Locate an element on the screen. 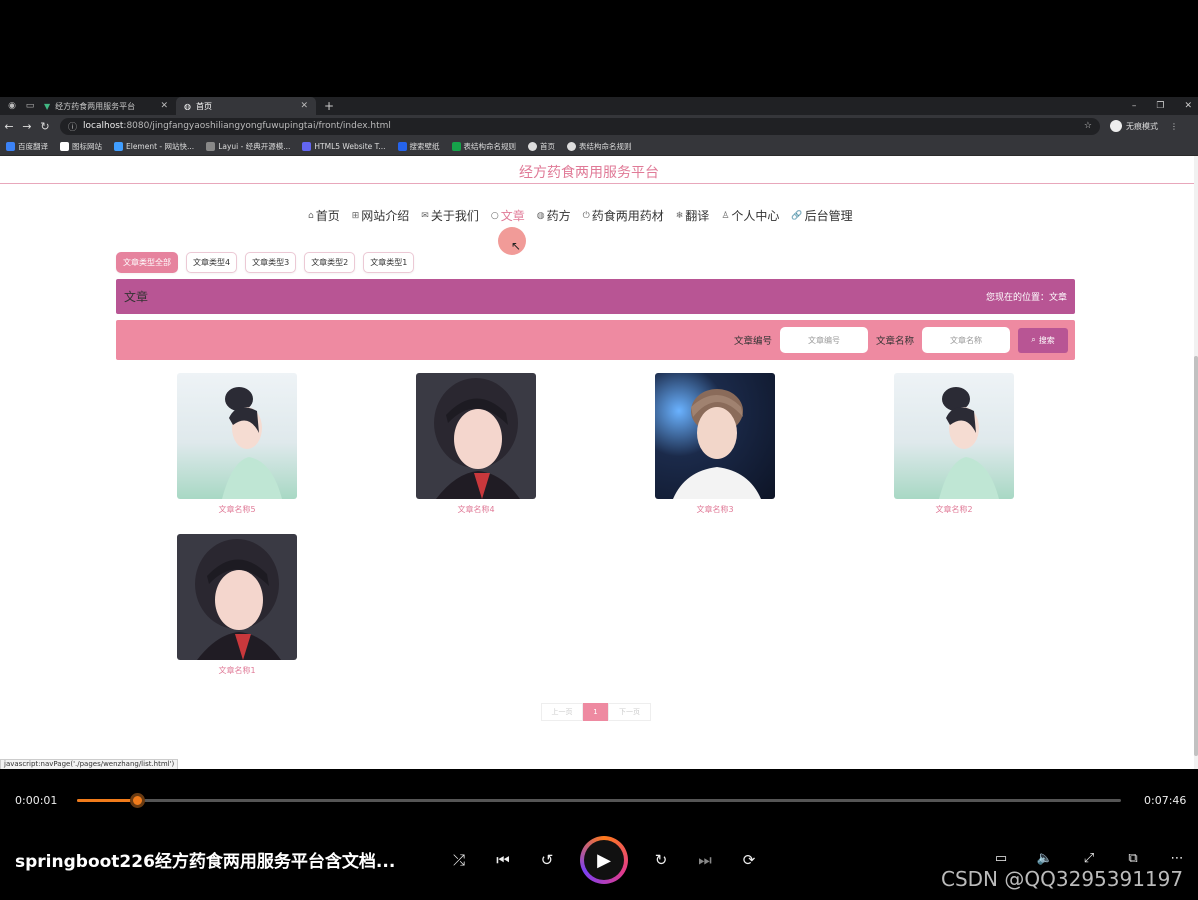  portrait-woman-icon is located at coordinates (969, 443).